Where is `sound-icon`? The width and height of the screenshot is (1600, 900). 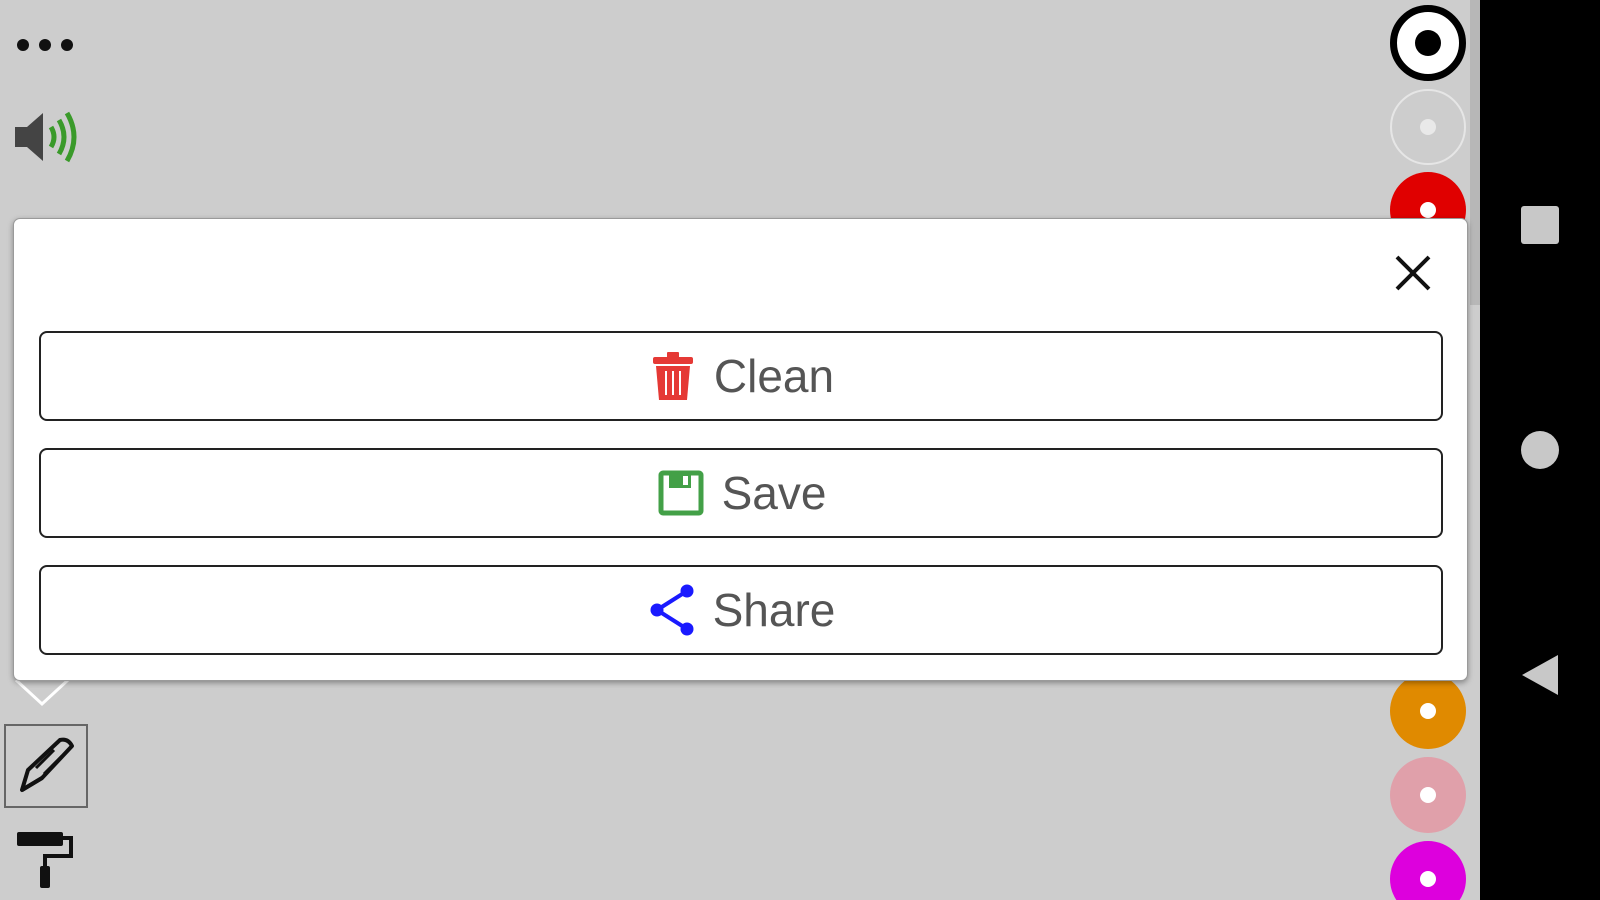 sound-icon is located at coordinates (46, 137).